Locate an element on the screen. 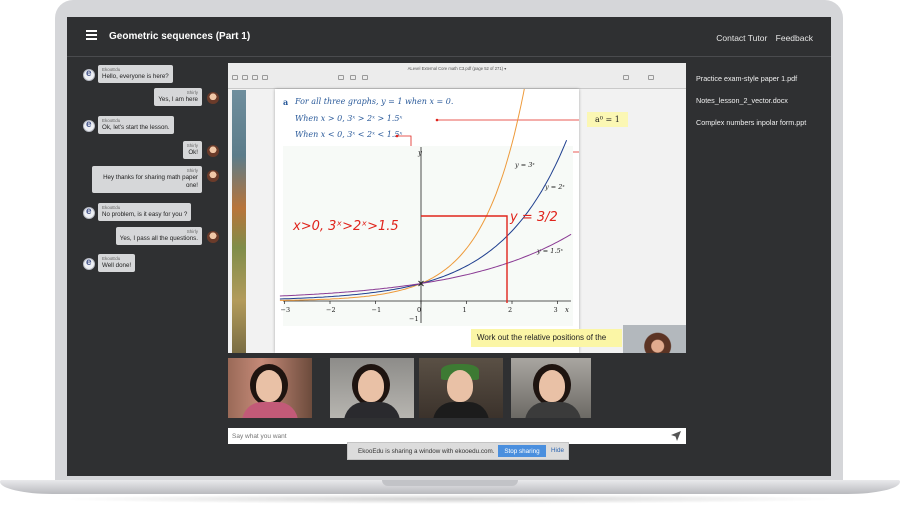 The height and width of the screenshot is (507, 900). send-icon is located at coordinates (676, 436).